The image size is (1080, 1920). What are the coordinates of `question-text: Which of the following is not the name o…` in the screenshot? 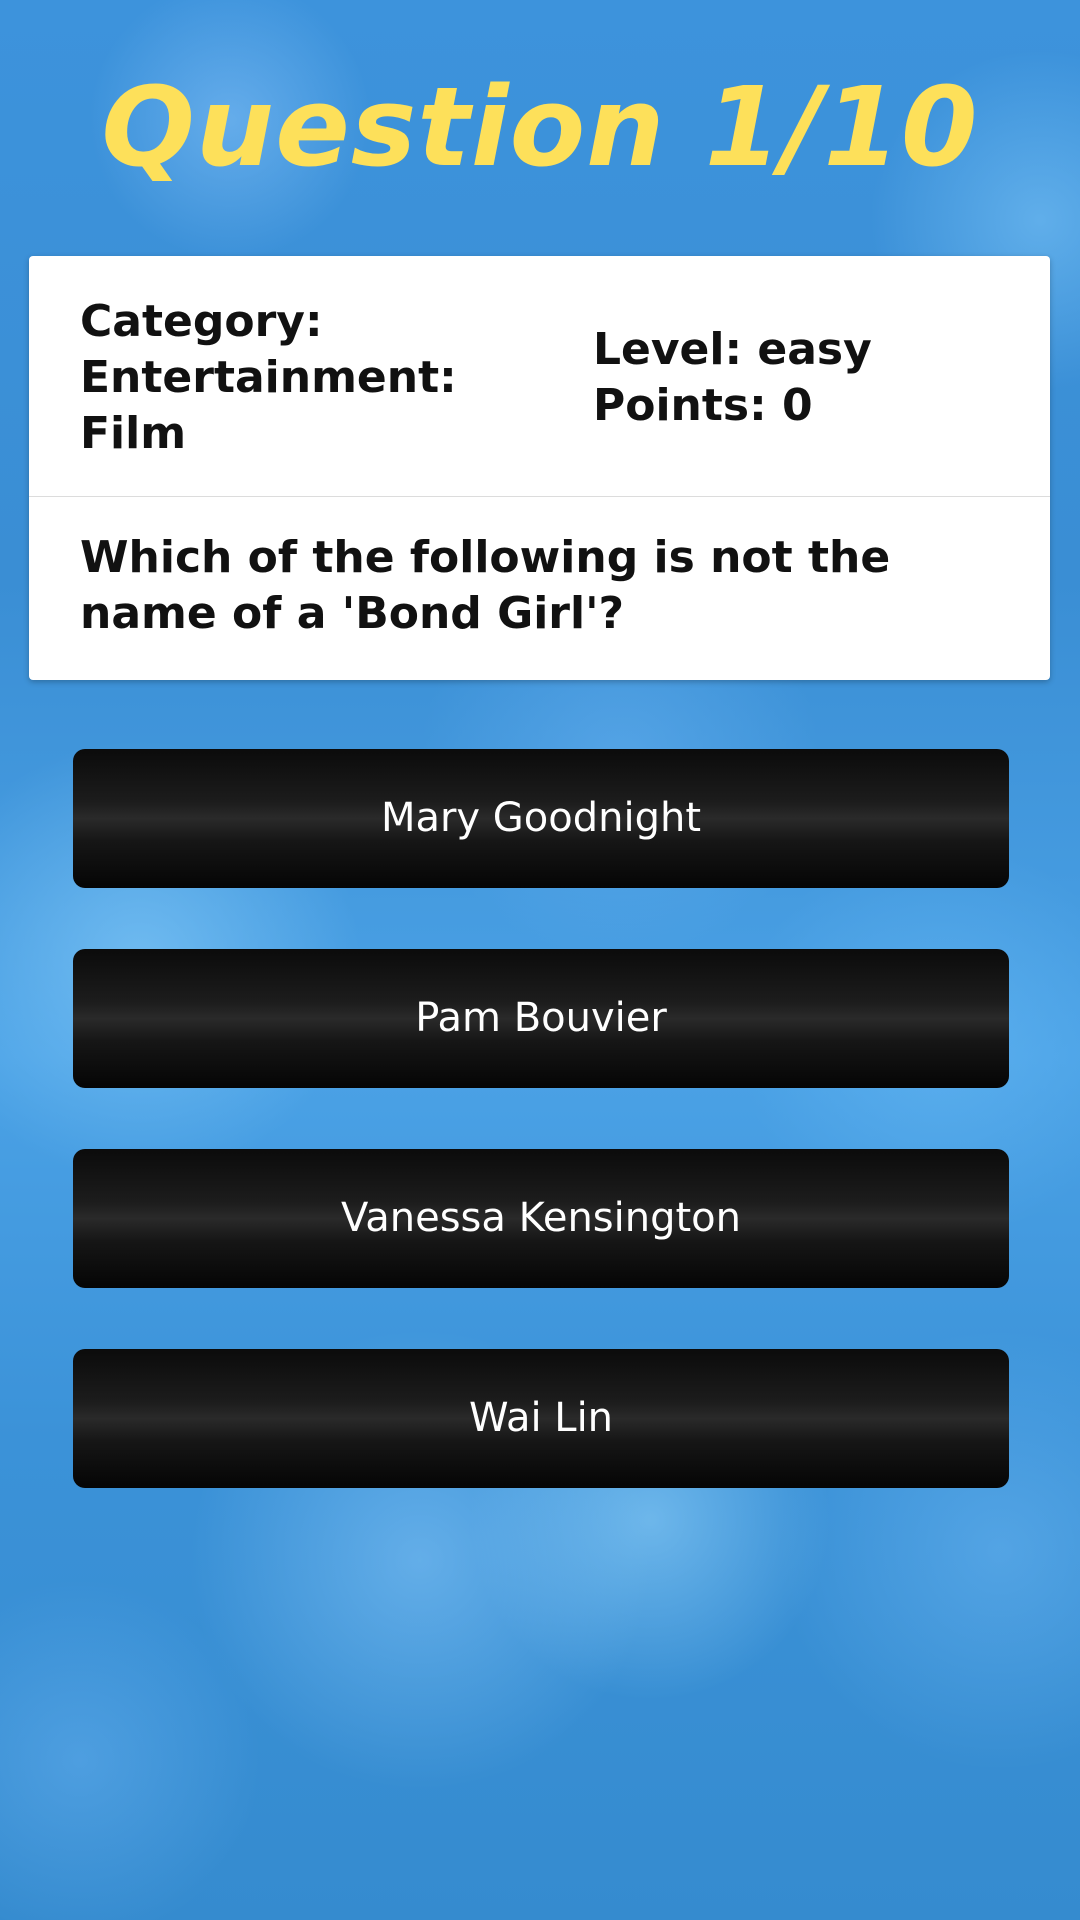 It's located at (485, 585).